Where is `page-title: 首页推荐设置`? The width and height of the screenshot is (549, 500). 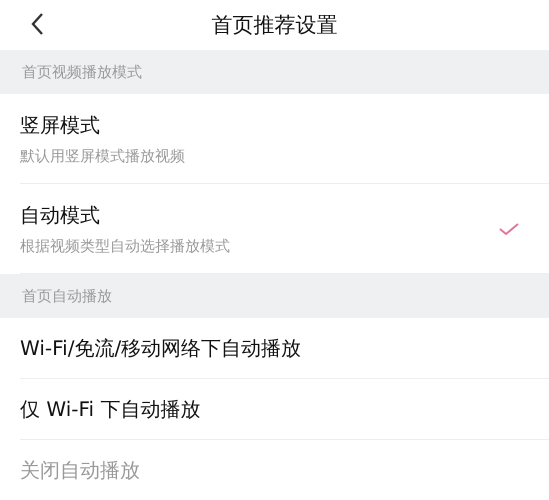
page-title: 首页推荐设置 is located at coordinates (275, 25).